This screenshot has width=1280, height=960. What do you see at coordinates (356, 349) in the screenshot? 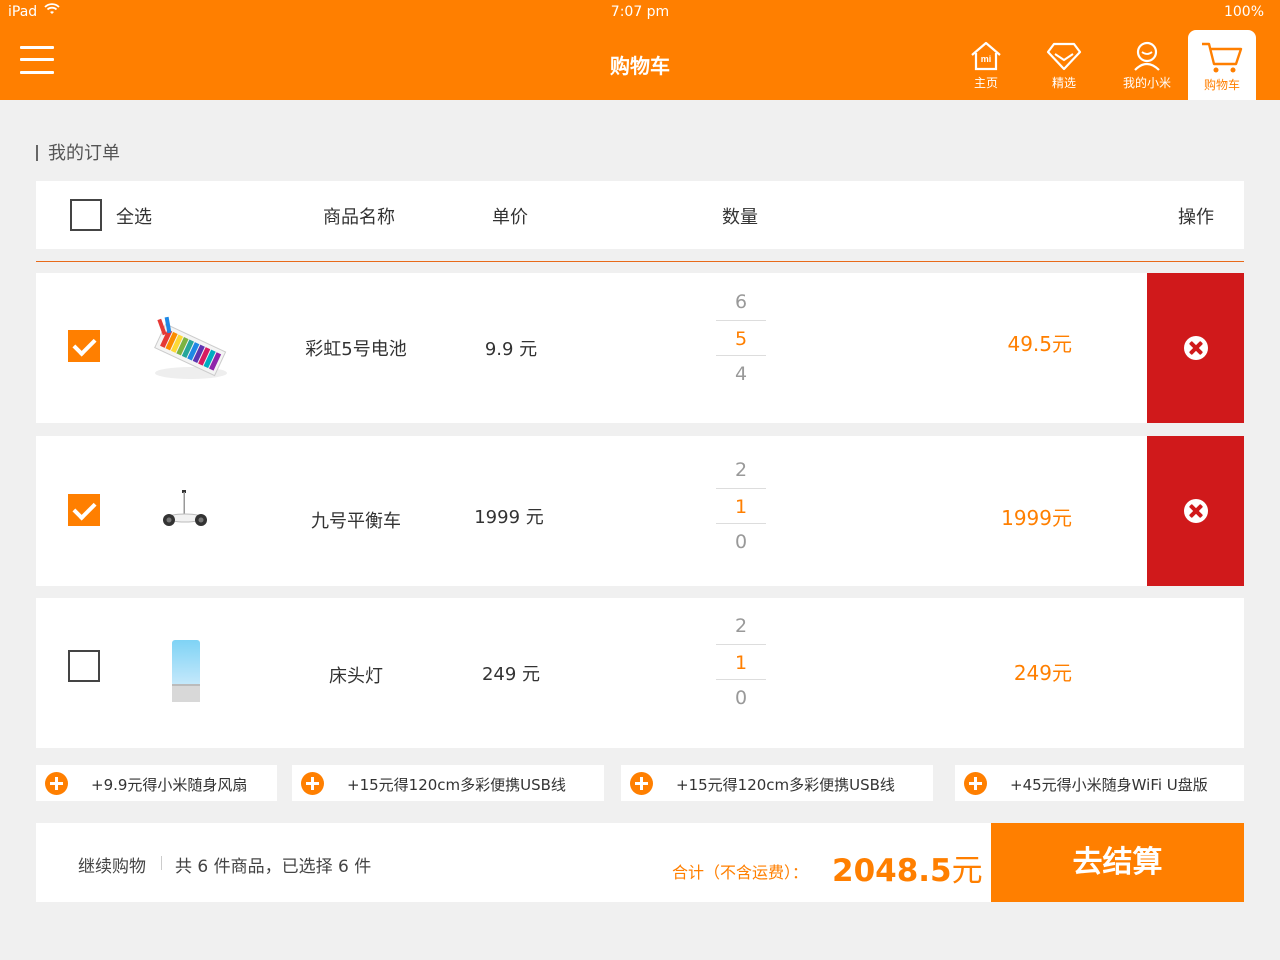
I see `product-name: 彩虹5号电池` at bounding box center [356, 349].